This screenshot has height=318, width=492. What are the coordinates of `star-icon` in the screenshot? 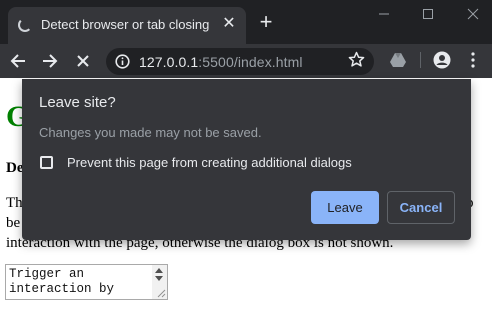 It's located at (356, 59).